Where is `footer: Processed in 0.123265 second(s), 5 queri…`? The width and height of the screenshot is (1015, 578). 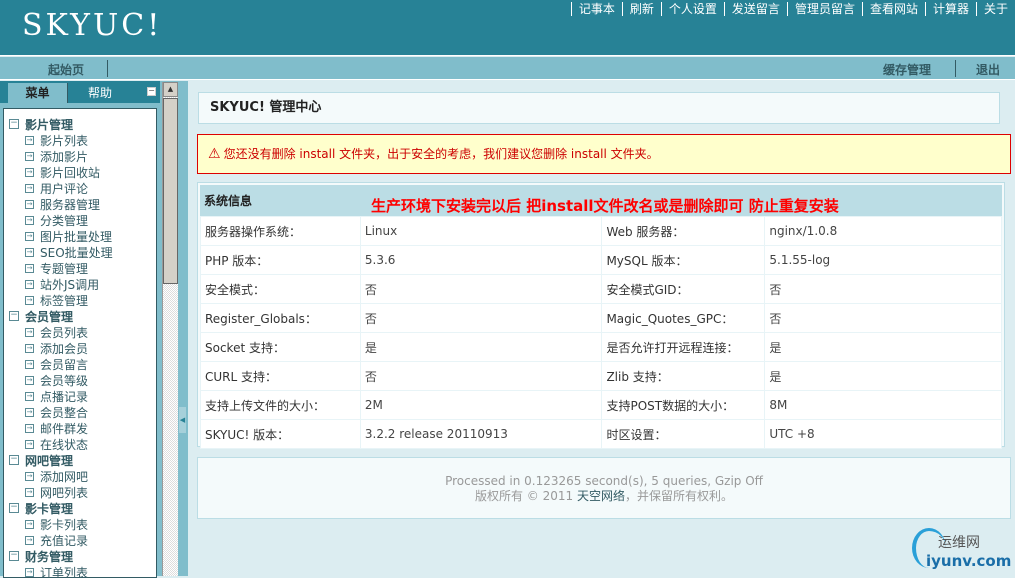 footer: Processed in 0.123265 second(s), 5 queri… is located at coordinates (604, 488).